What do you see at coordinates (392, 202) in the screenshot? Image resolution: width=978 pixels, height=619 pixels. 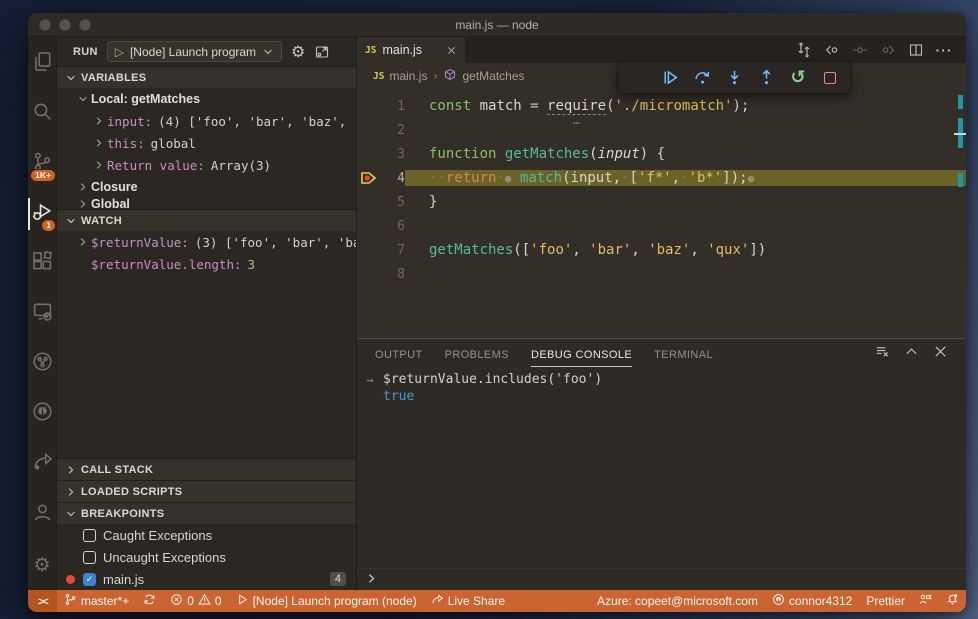 I see `line-number: 5` at bounding box center [392, 202].